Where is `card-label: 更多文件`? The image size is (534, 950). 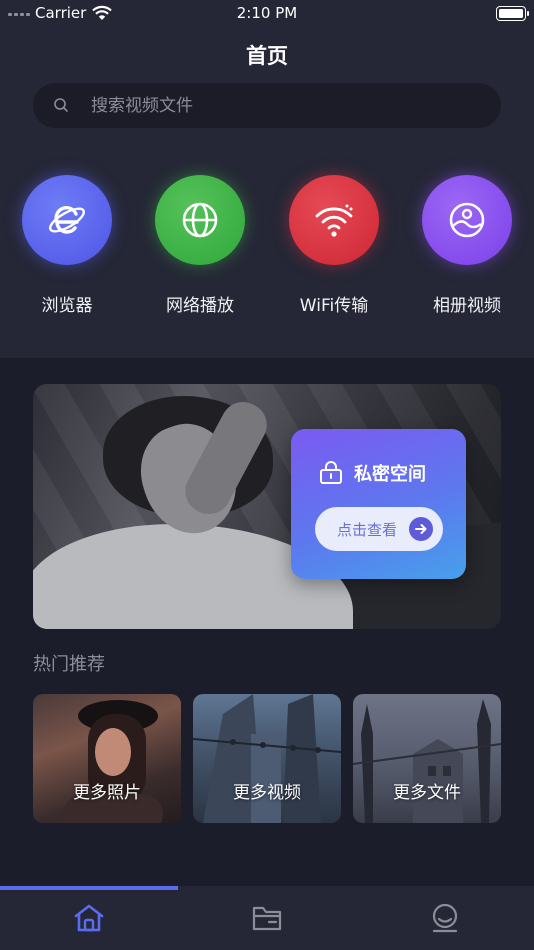 card-label: 更多文件 is located at coordinates (427, 793).